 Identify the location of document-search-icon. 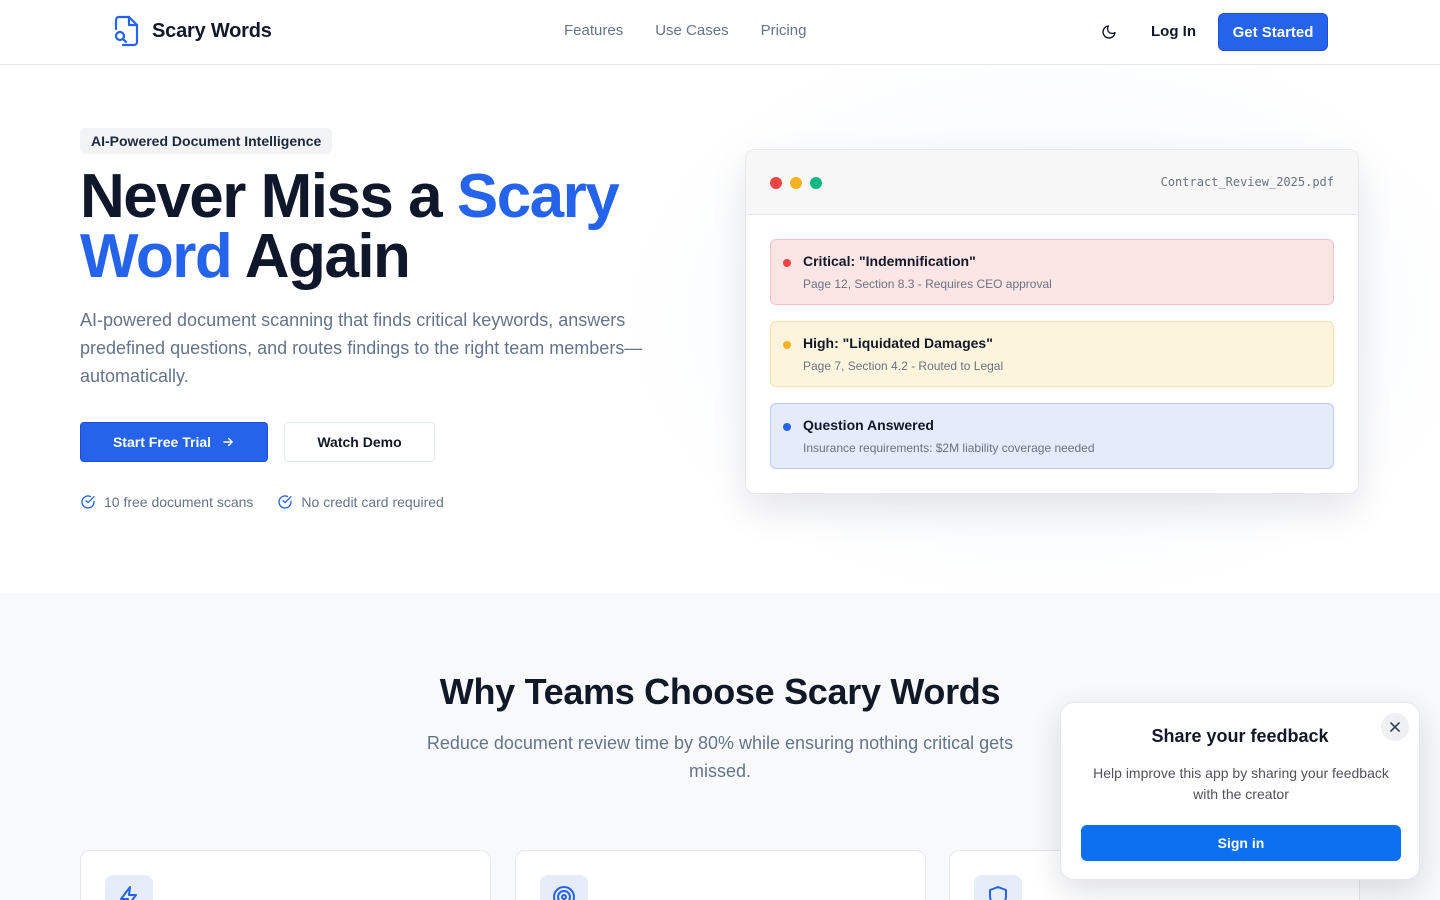
(126, 31).